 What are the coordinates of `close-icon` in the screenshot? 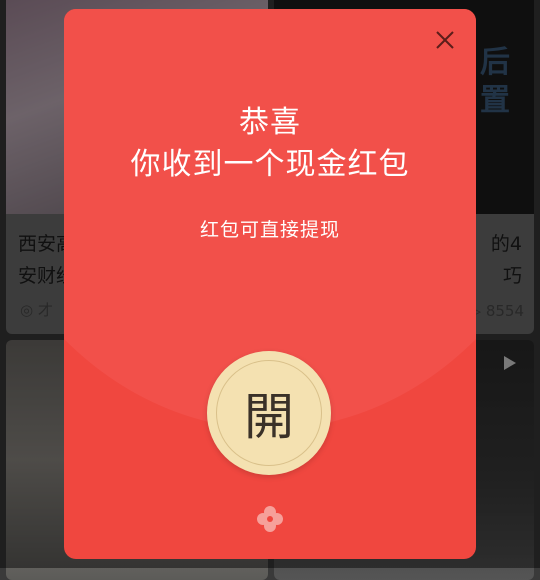 It's located at (445, 40).